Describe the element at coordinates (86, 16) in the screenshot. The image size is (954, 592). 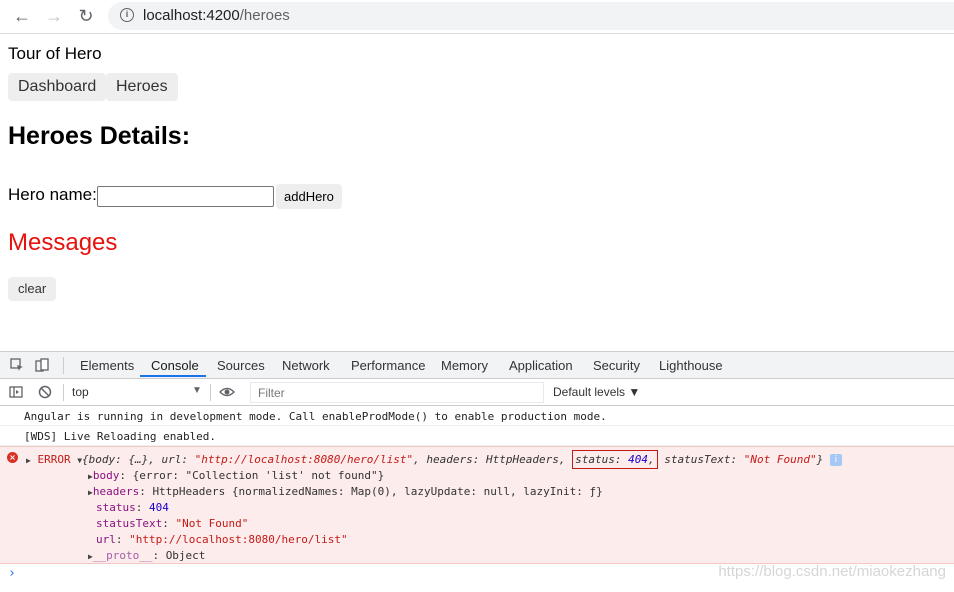
I see `reload-icon: ↻` at that location.